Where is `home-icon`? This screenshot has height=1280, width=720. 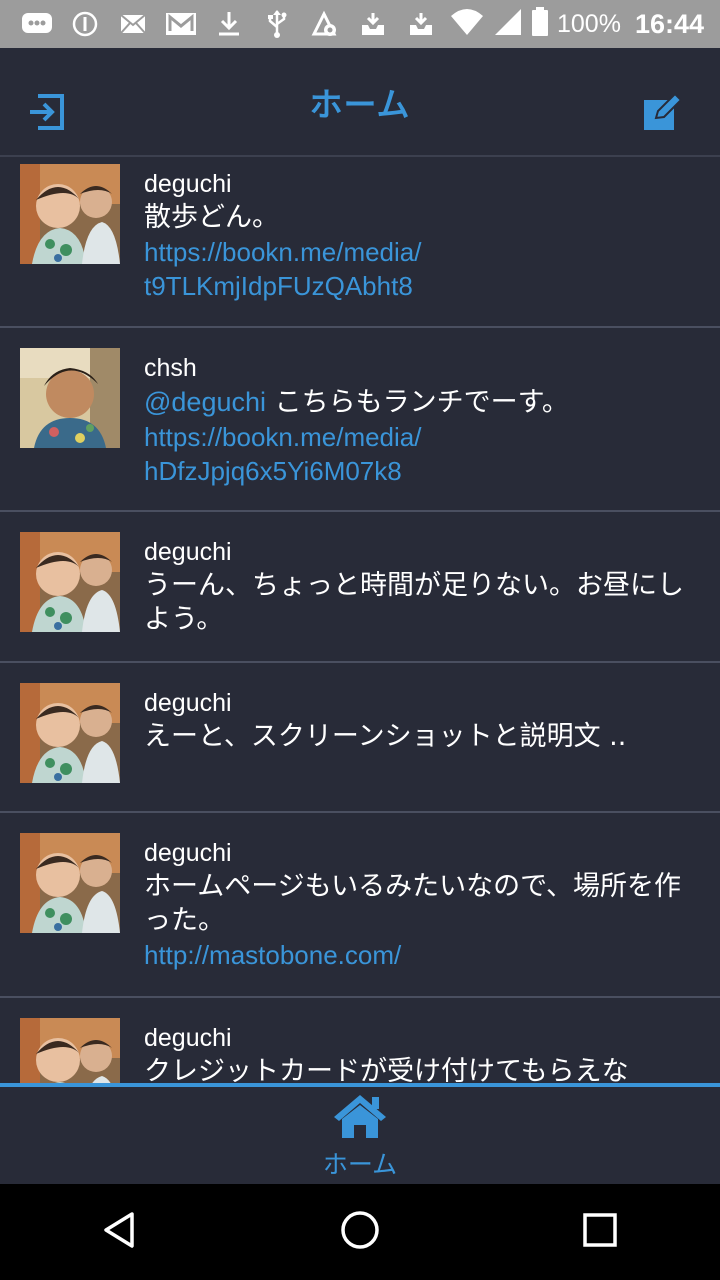
home-icon is located at coordinates (360, 1118).